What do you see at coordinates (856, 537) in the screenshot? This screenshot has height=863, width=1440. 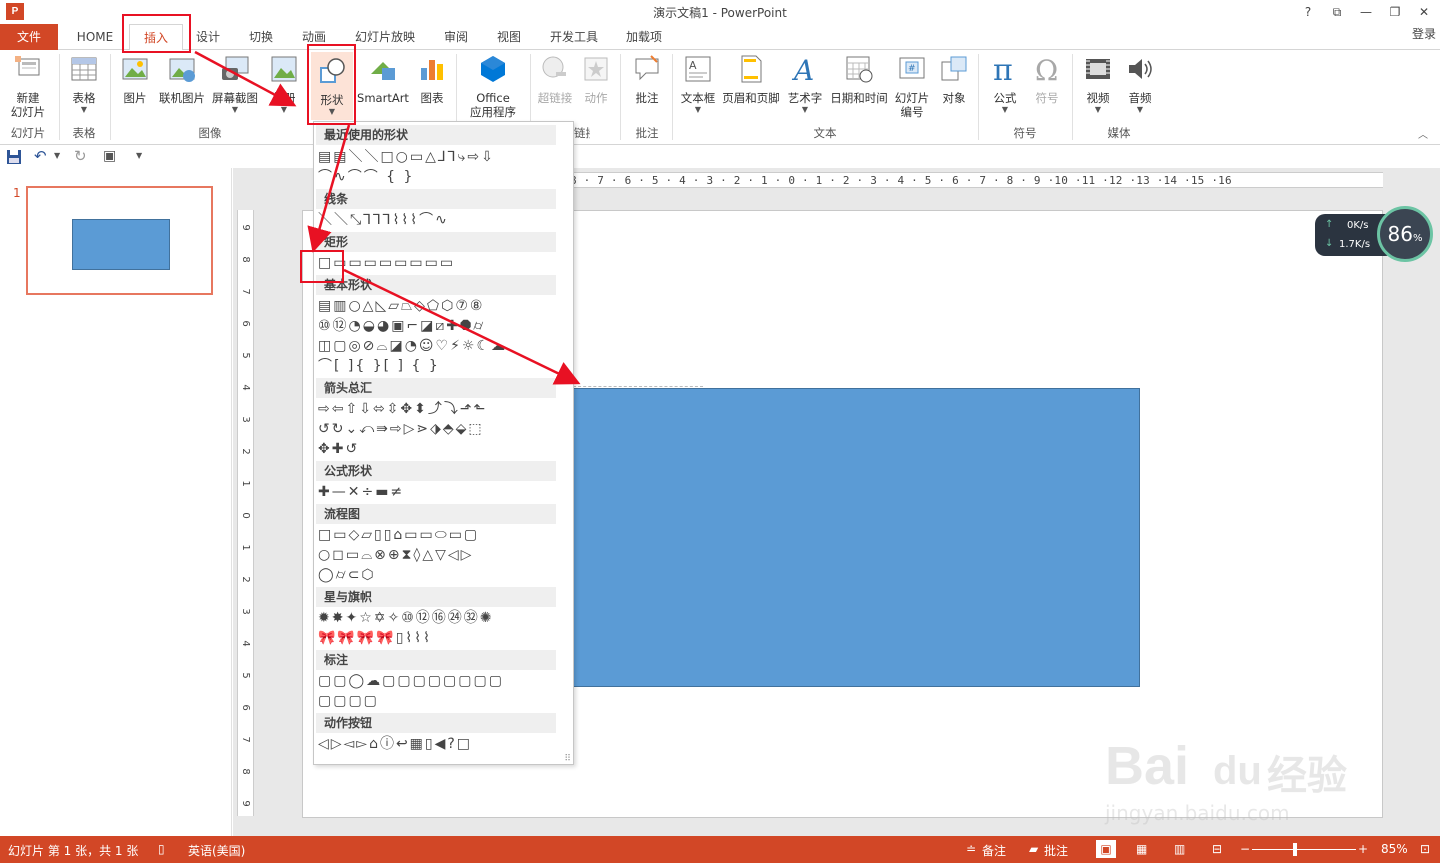 I see `rectangle-shape` at bounding box center [856, 537].